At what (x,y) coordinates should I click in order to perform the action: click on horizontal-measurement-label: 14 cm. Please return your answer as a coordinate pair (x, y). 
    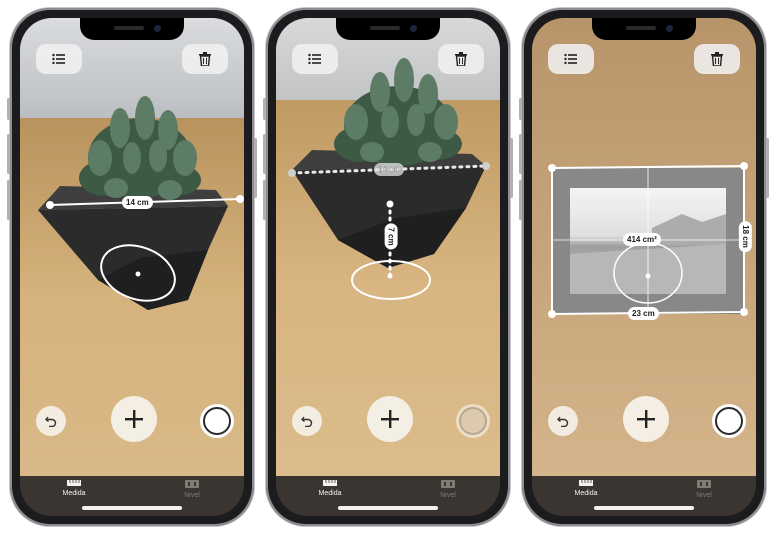
    Looking at the image, I should click on (389, 169).